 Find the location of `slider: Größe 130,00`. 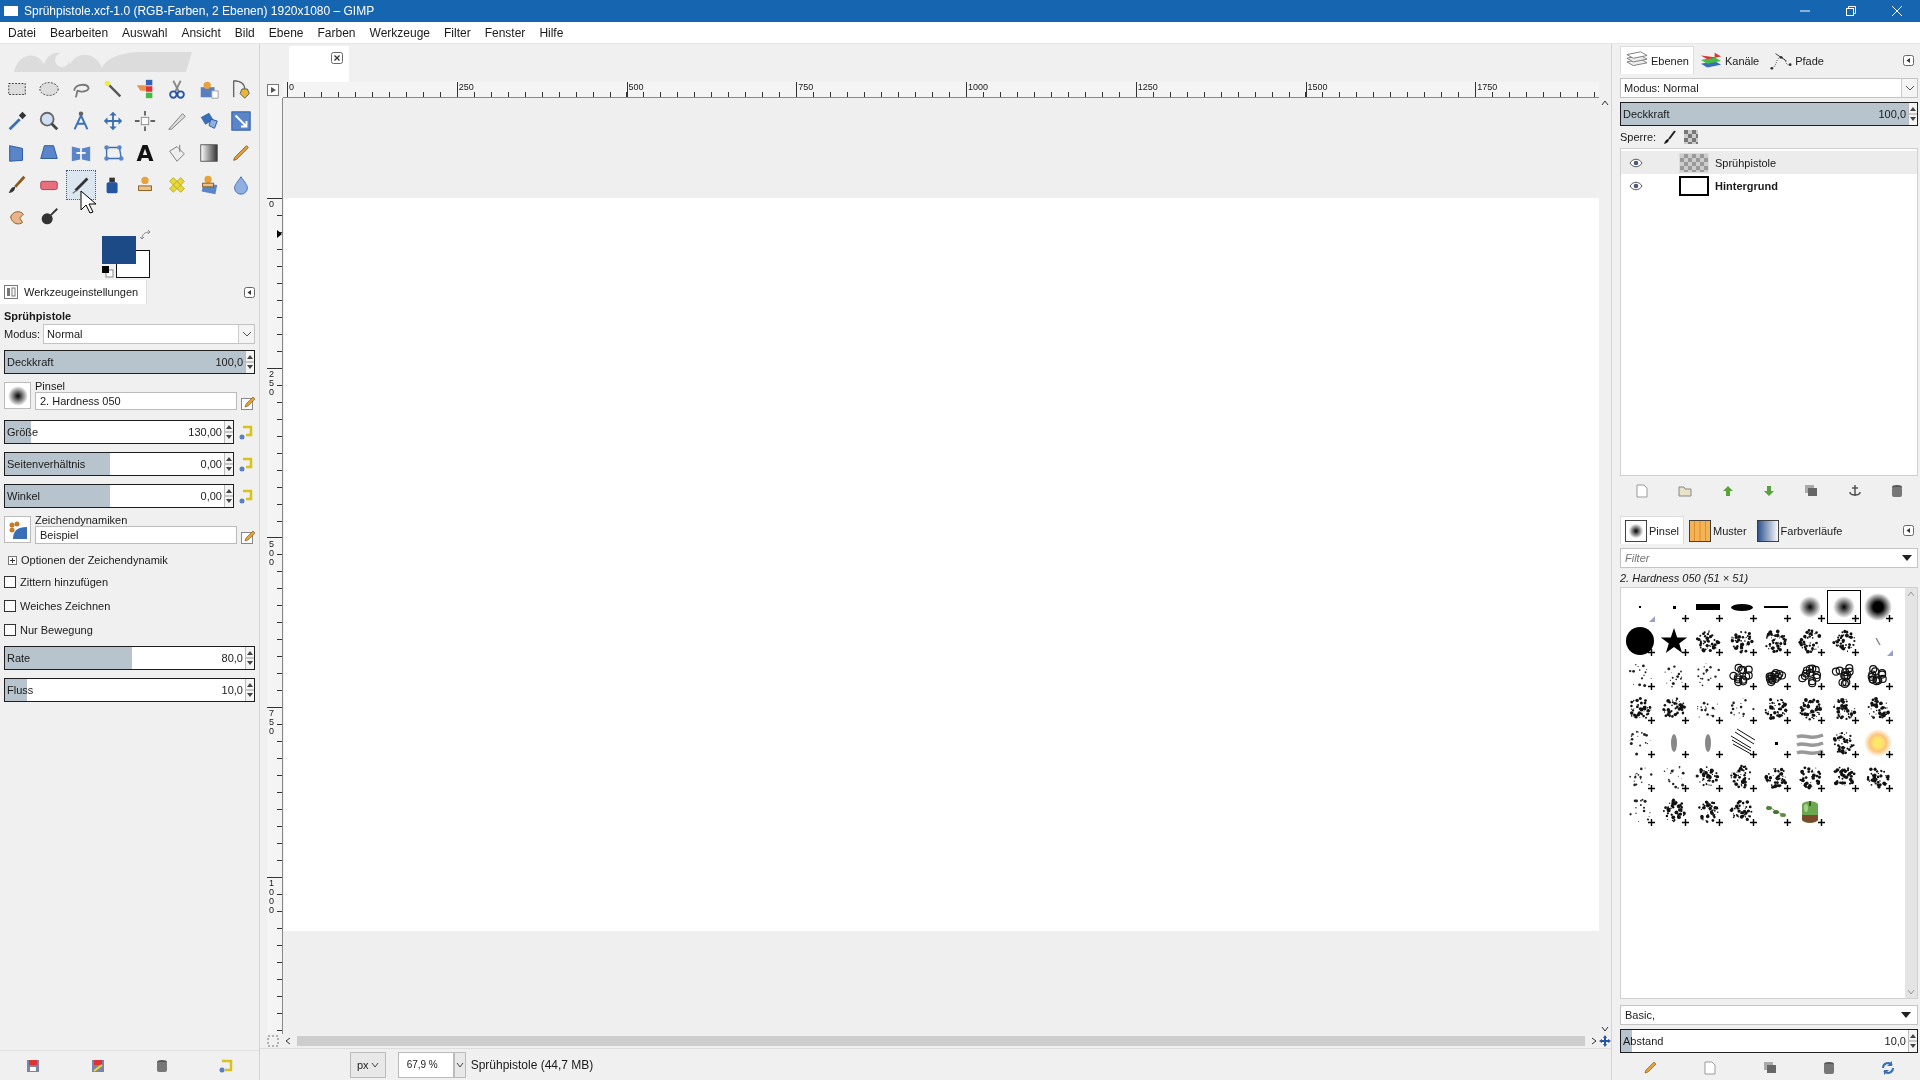

slider: Größe 130,00 is located at coordinates (119, 432).